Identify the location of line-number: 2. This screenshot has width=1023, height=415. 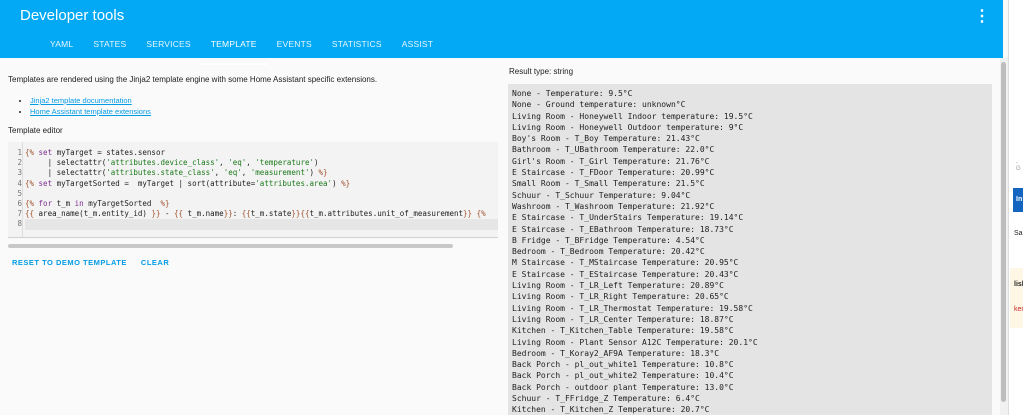
(19, 163).